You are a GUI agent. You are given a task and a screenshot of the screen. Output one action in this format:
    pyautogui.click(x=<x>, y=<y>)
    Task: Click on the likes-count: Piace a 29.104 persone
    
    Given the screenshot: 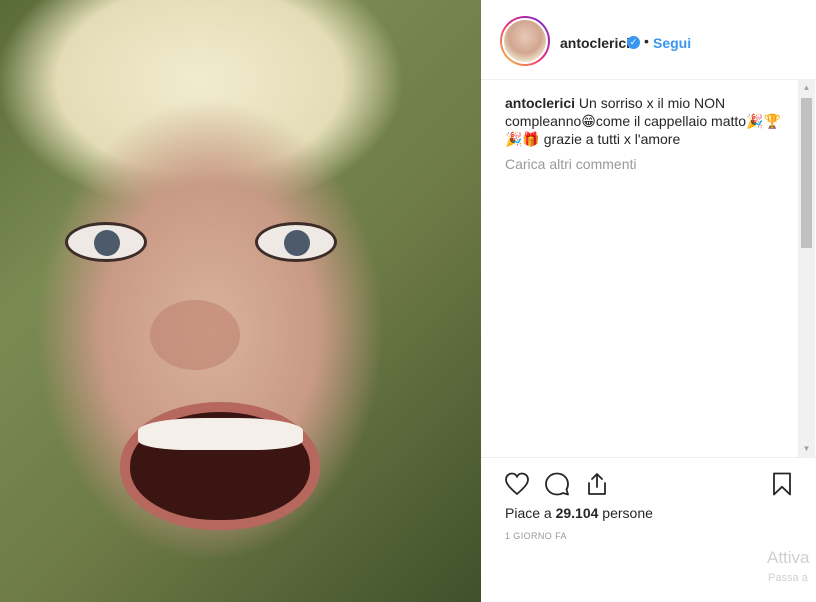 What is the action you would take?
    pyautogui.click(x=579, y=513)
    